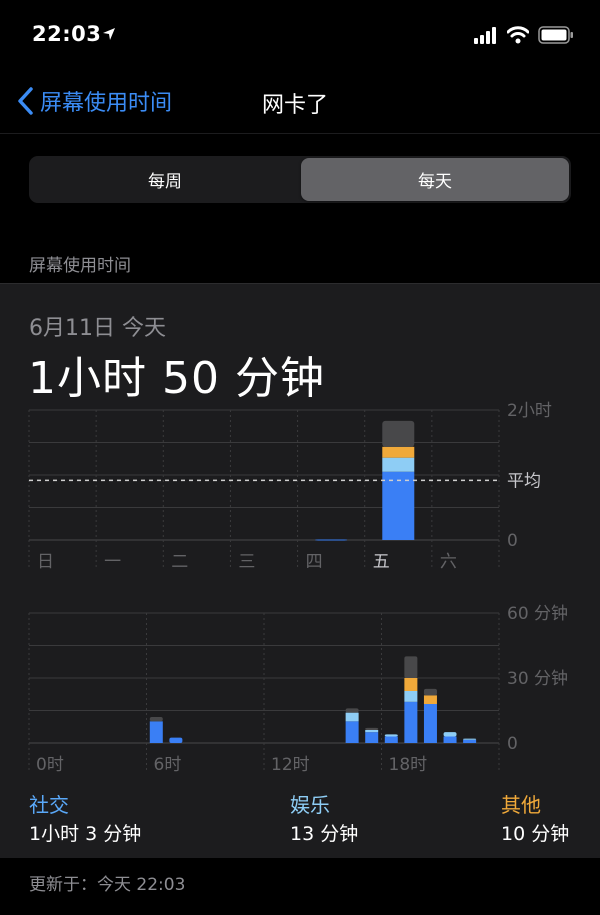 This screenshot has width=600, height=915. What do you see at coordinates (107, 885) in the screenshot?
I see `updated-timestamp: 更新于：今天 22:03` at bounding box center [107, 885].